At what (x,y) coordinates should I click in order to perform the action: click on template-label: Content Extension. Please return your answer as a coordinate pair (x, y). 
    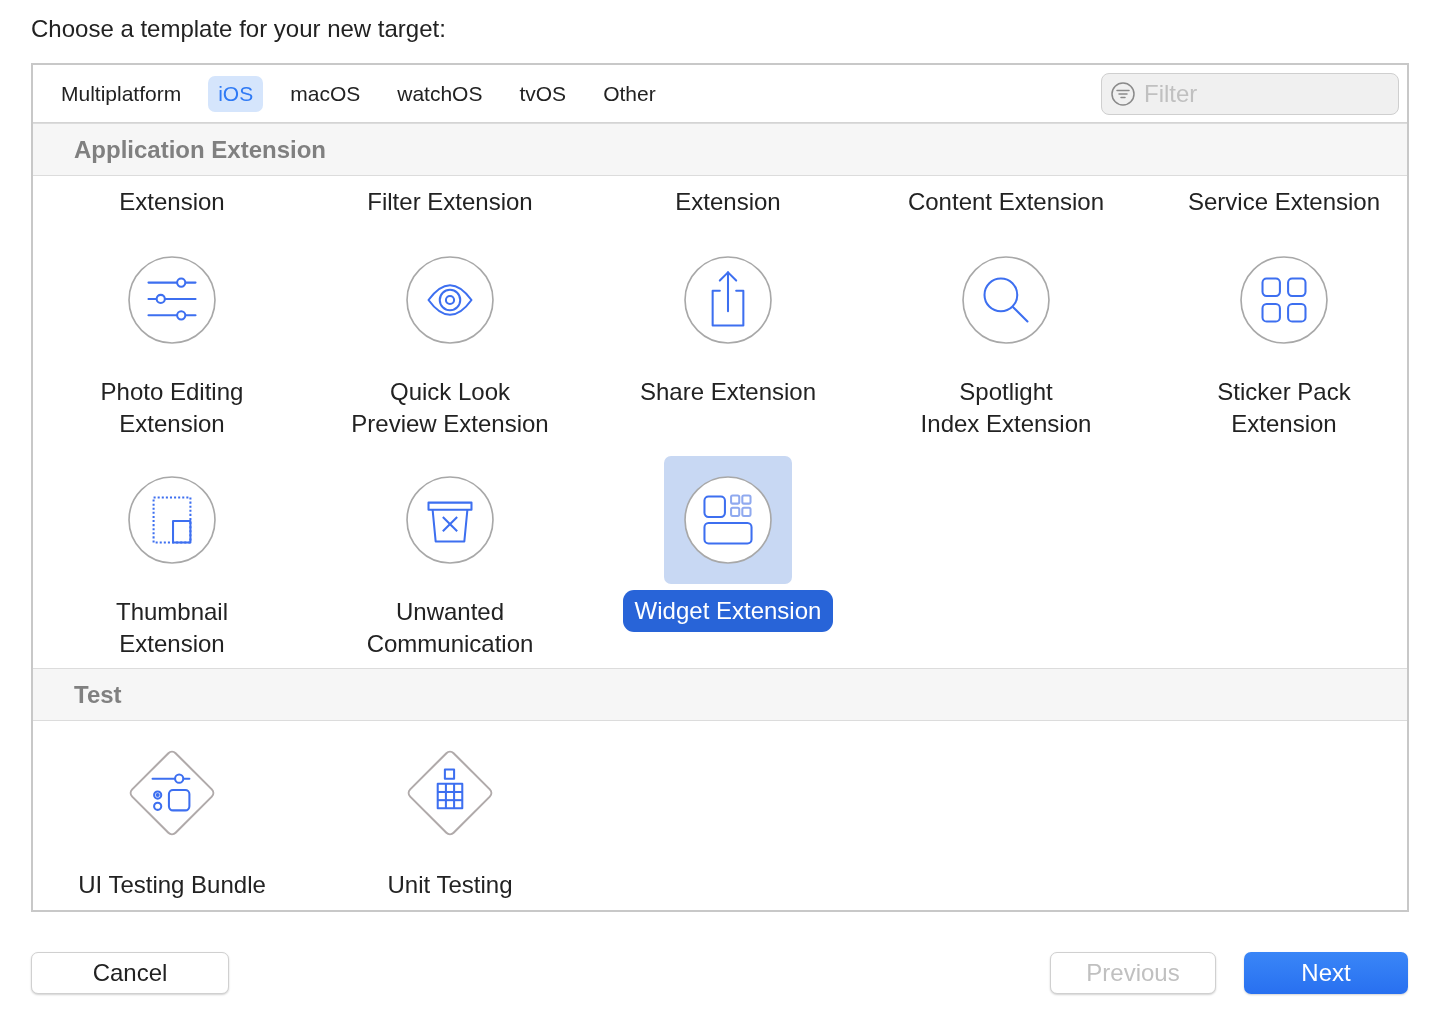
    Looking at the image, I should click on (1006, 202).